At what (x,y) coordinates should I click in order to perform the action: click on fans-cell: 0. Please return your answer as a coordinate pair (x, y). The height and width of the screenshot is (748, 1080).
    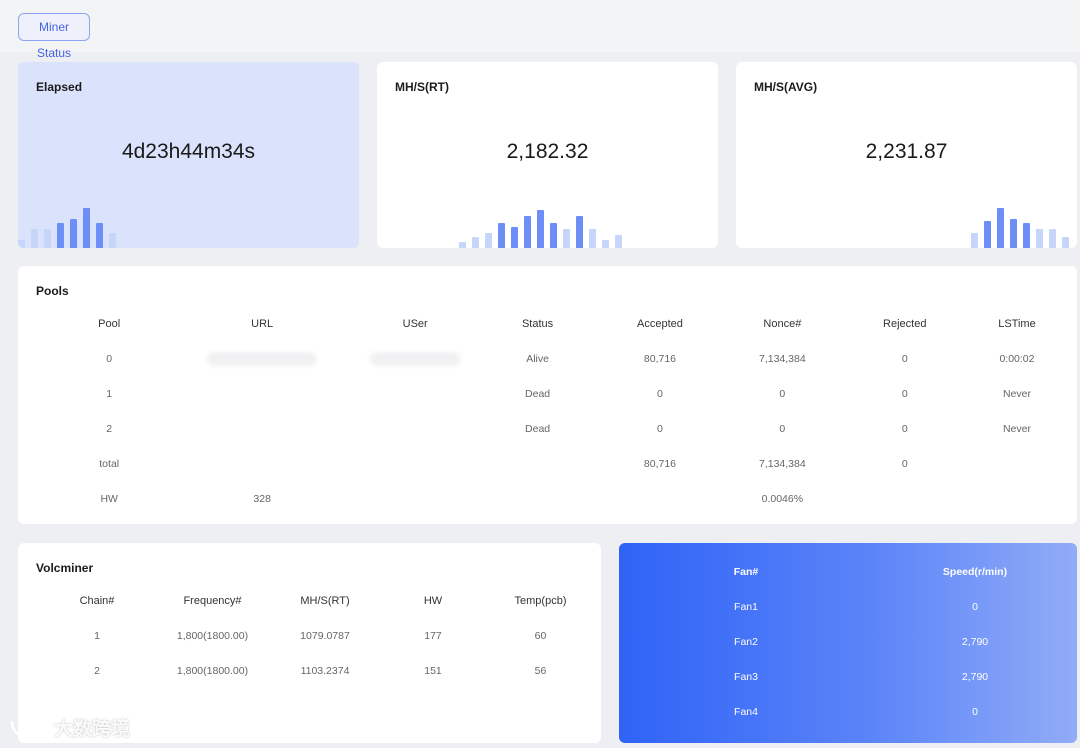
    Looking at the image, I should click on (975, 711).